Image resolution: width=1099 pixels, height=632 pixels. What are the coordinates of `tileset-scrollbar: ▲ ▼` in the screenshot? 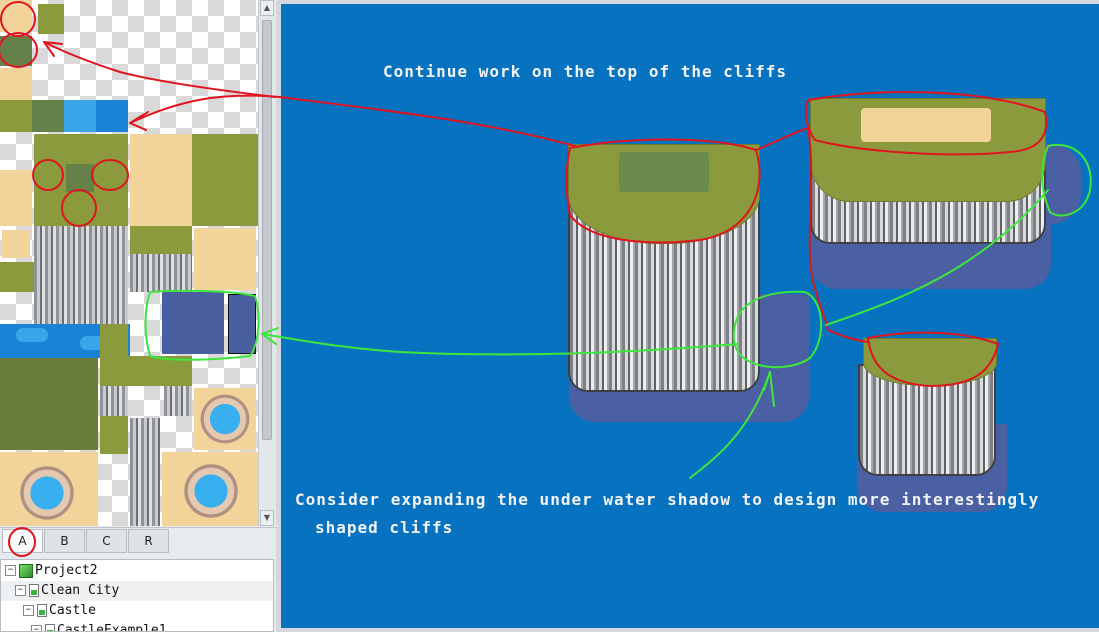 It's located at (266, 263).